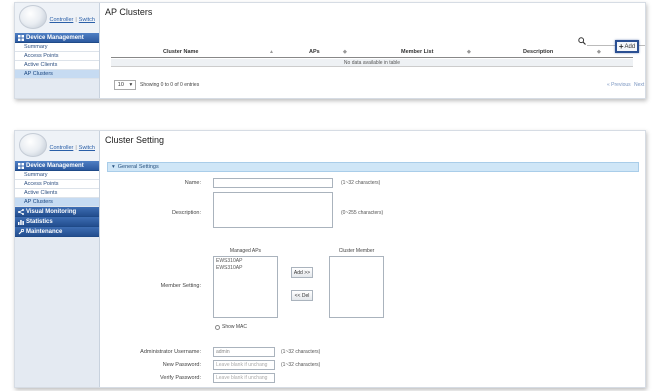 The width and height of the screenshot is (654, 391). I want to click on add-button: + Add, so click(627, 46).